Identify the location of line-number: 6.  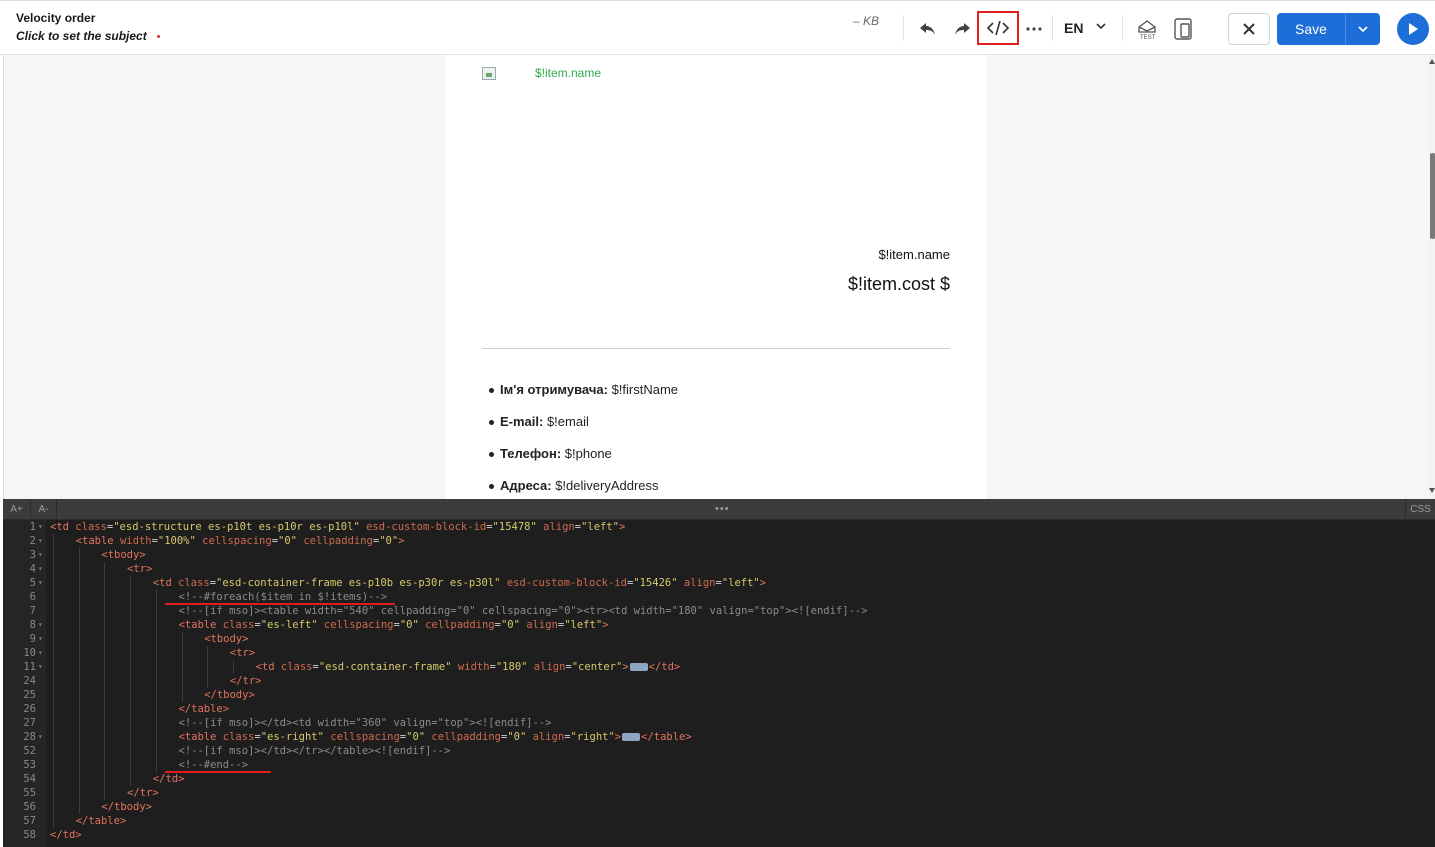
(32, 597).